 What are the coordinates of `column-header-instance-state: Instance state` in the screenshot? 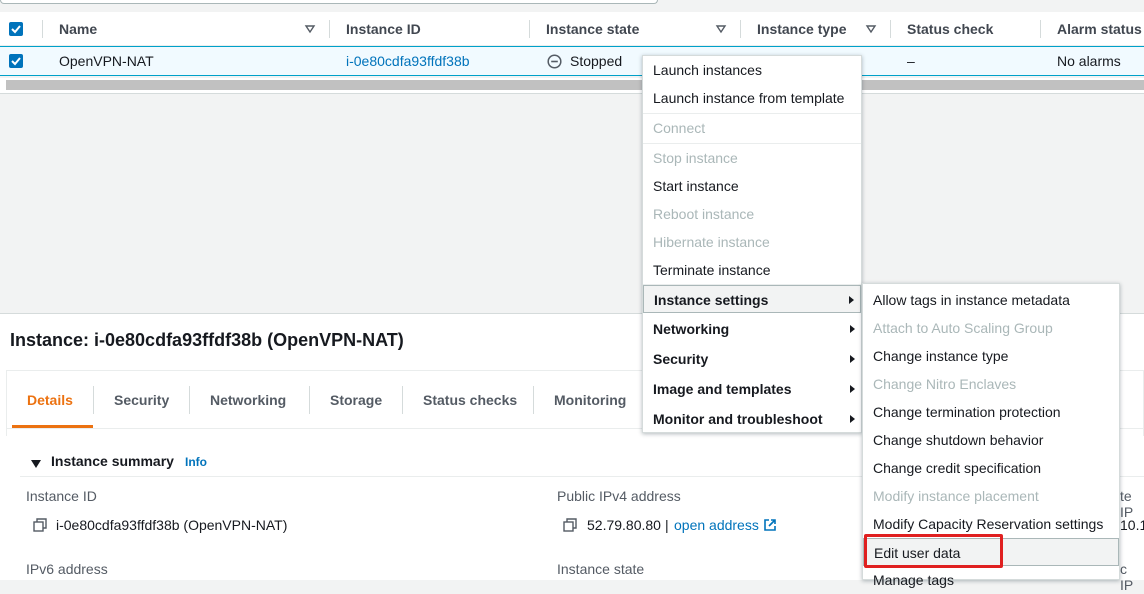 It's located at (592, 29).